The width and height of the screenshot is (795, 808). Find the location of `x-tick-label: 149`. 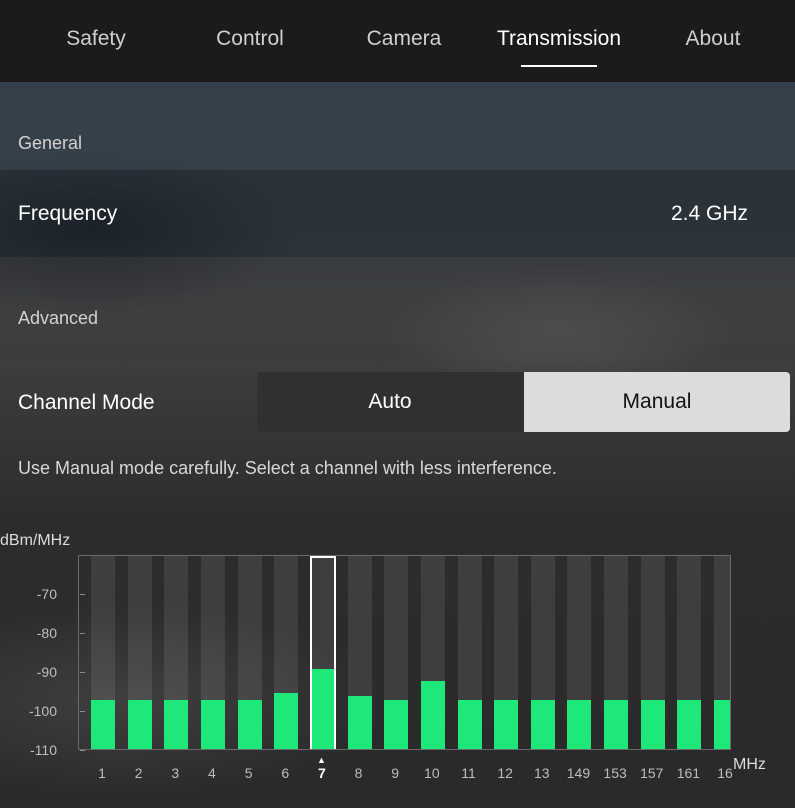

x-tick-label: 149 is located at coordinates (578, 773).